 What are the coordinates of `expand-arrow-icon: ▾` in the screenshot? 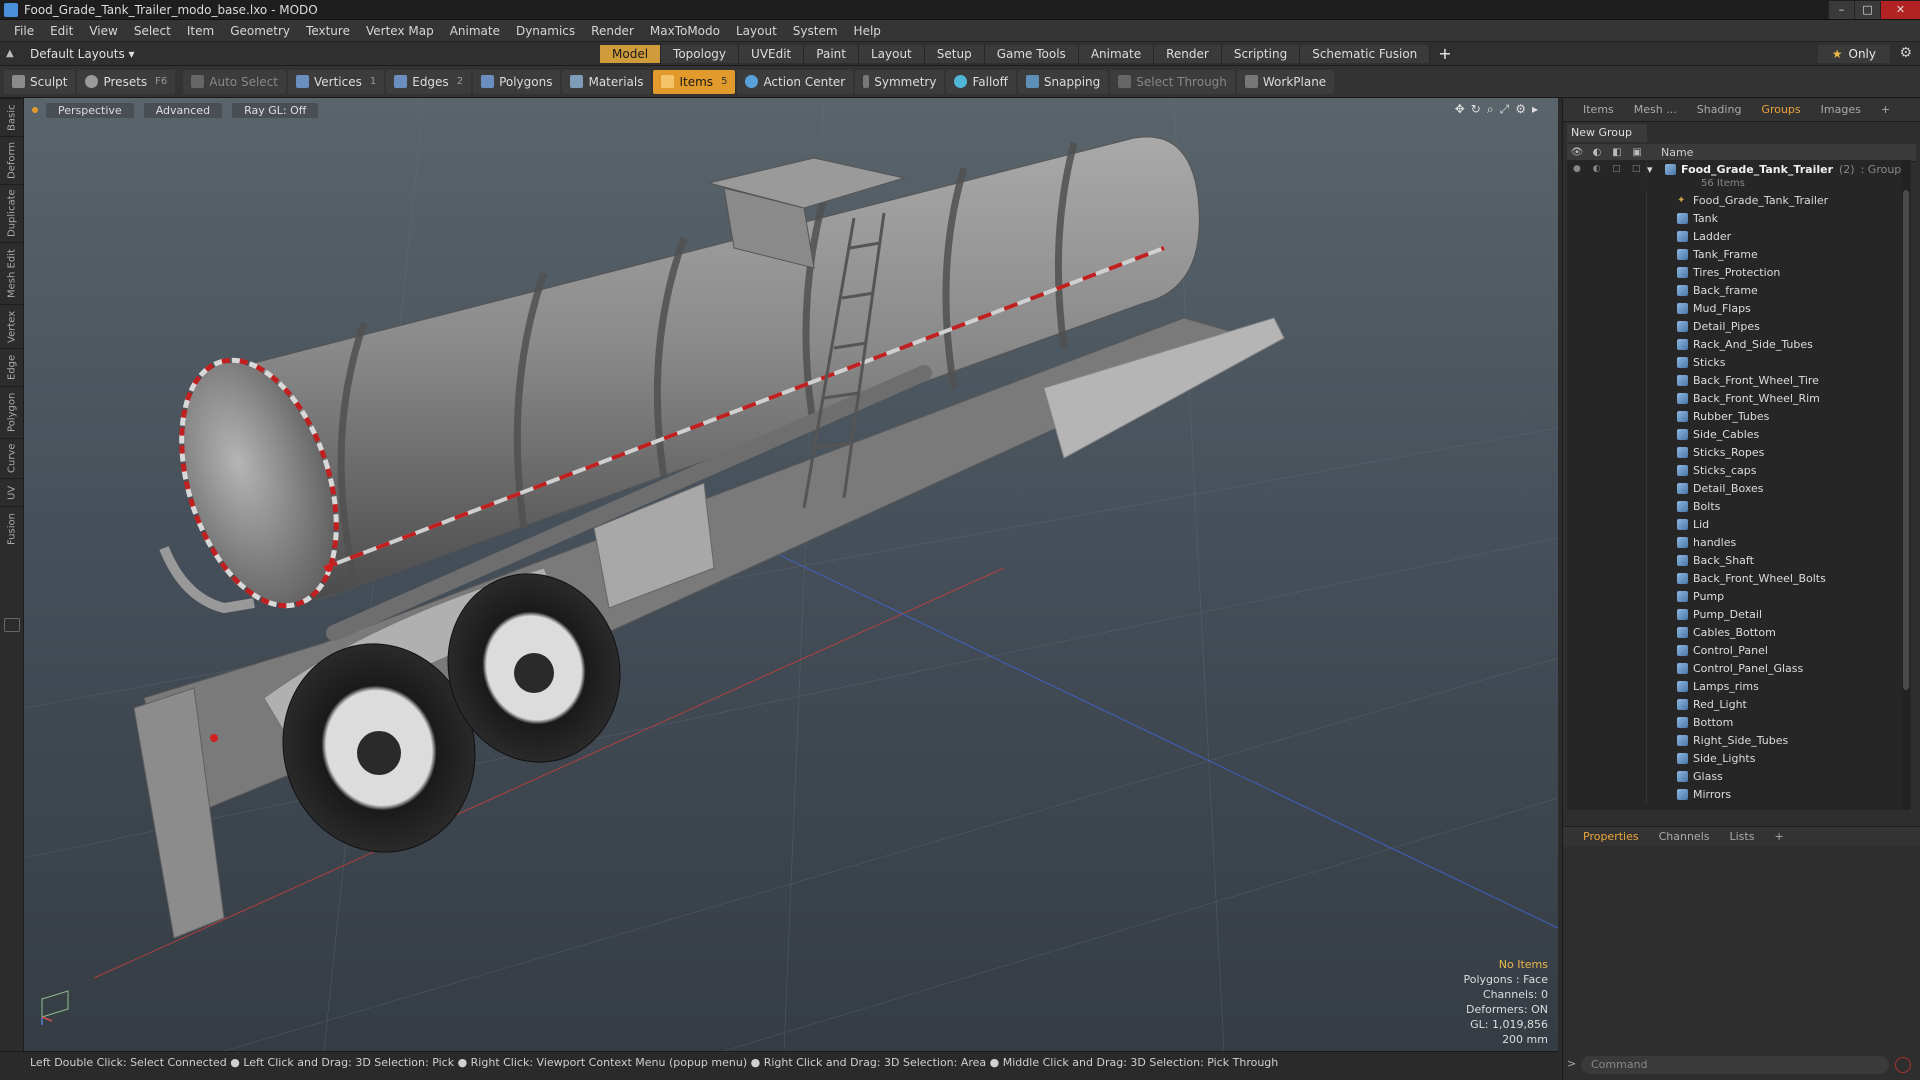 It's located at (1656, 169).